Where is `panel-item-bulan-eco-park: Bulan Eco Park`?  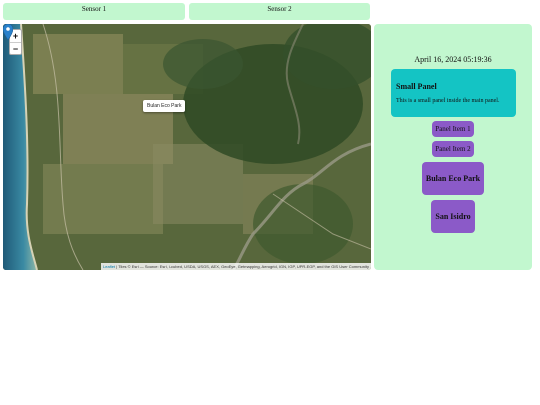
panel-item-bulan-eco-park: Bulan Eco Park is located at coordinates (453, 178).